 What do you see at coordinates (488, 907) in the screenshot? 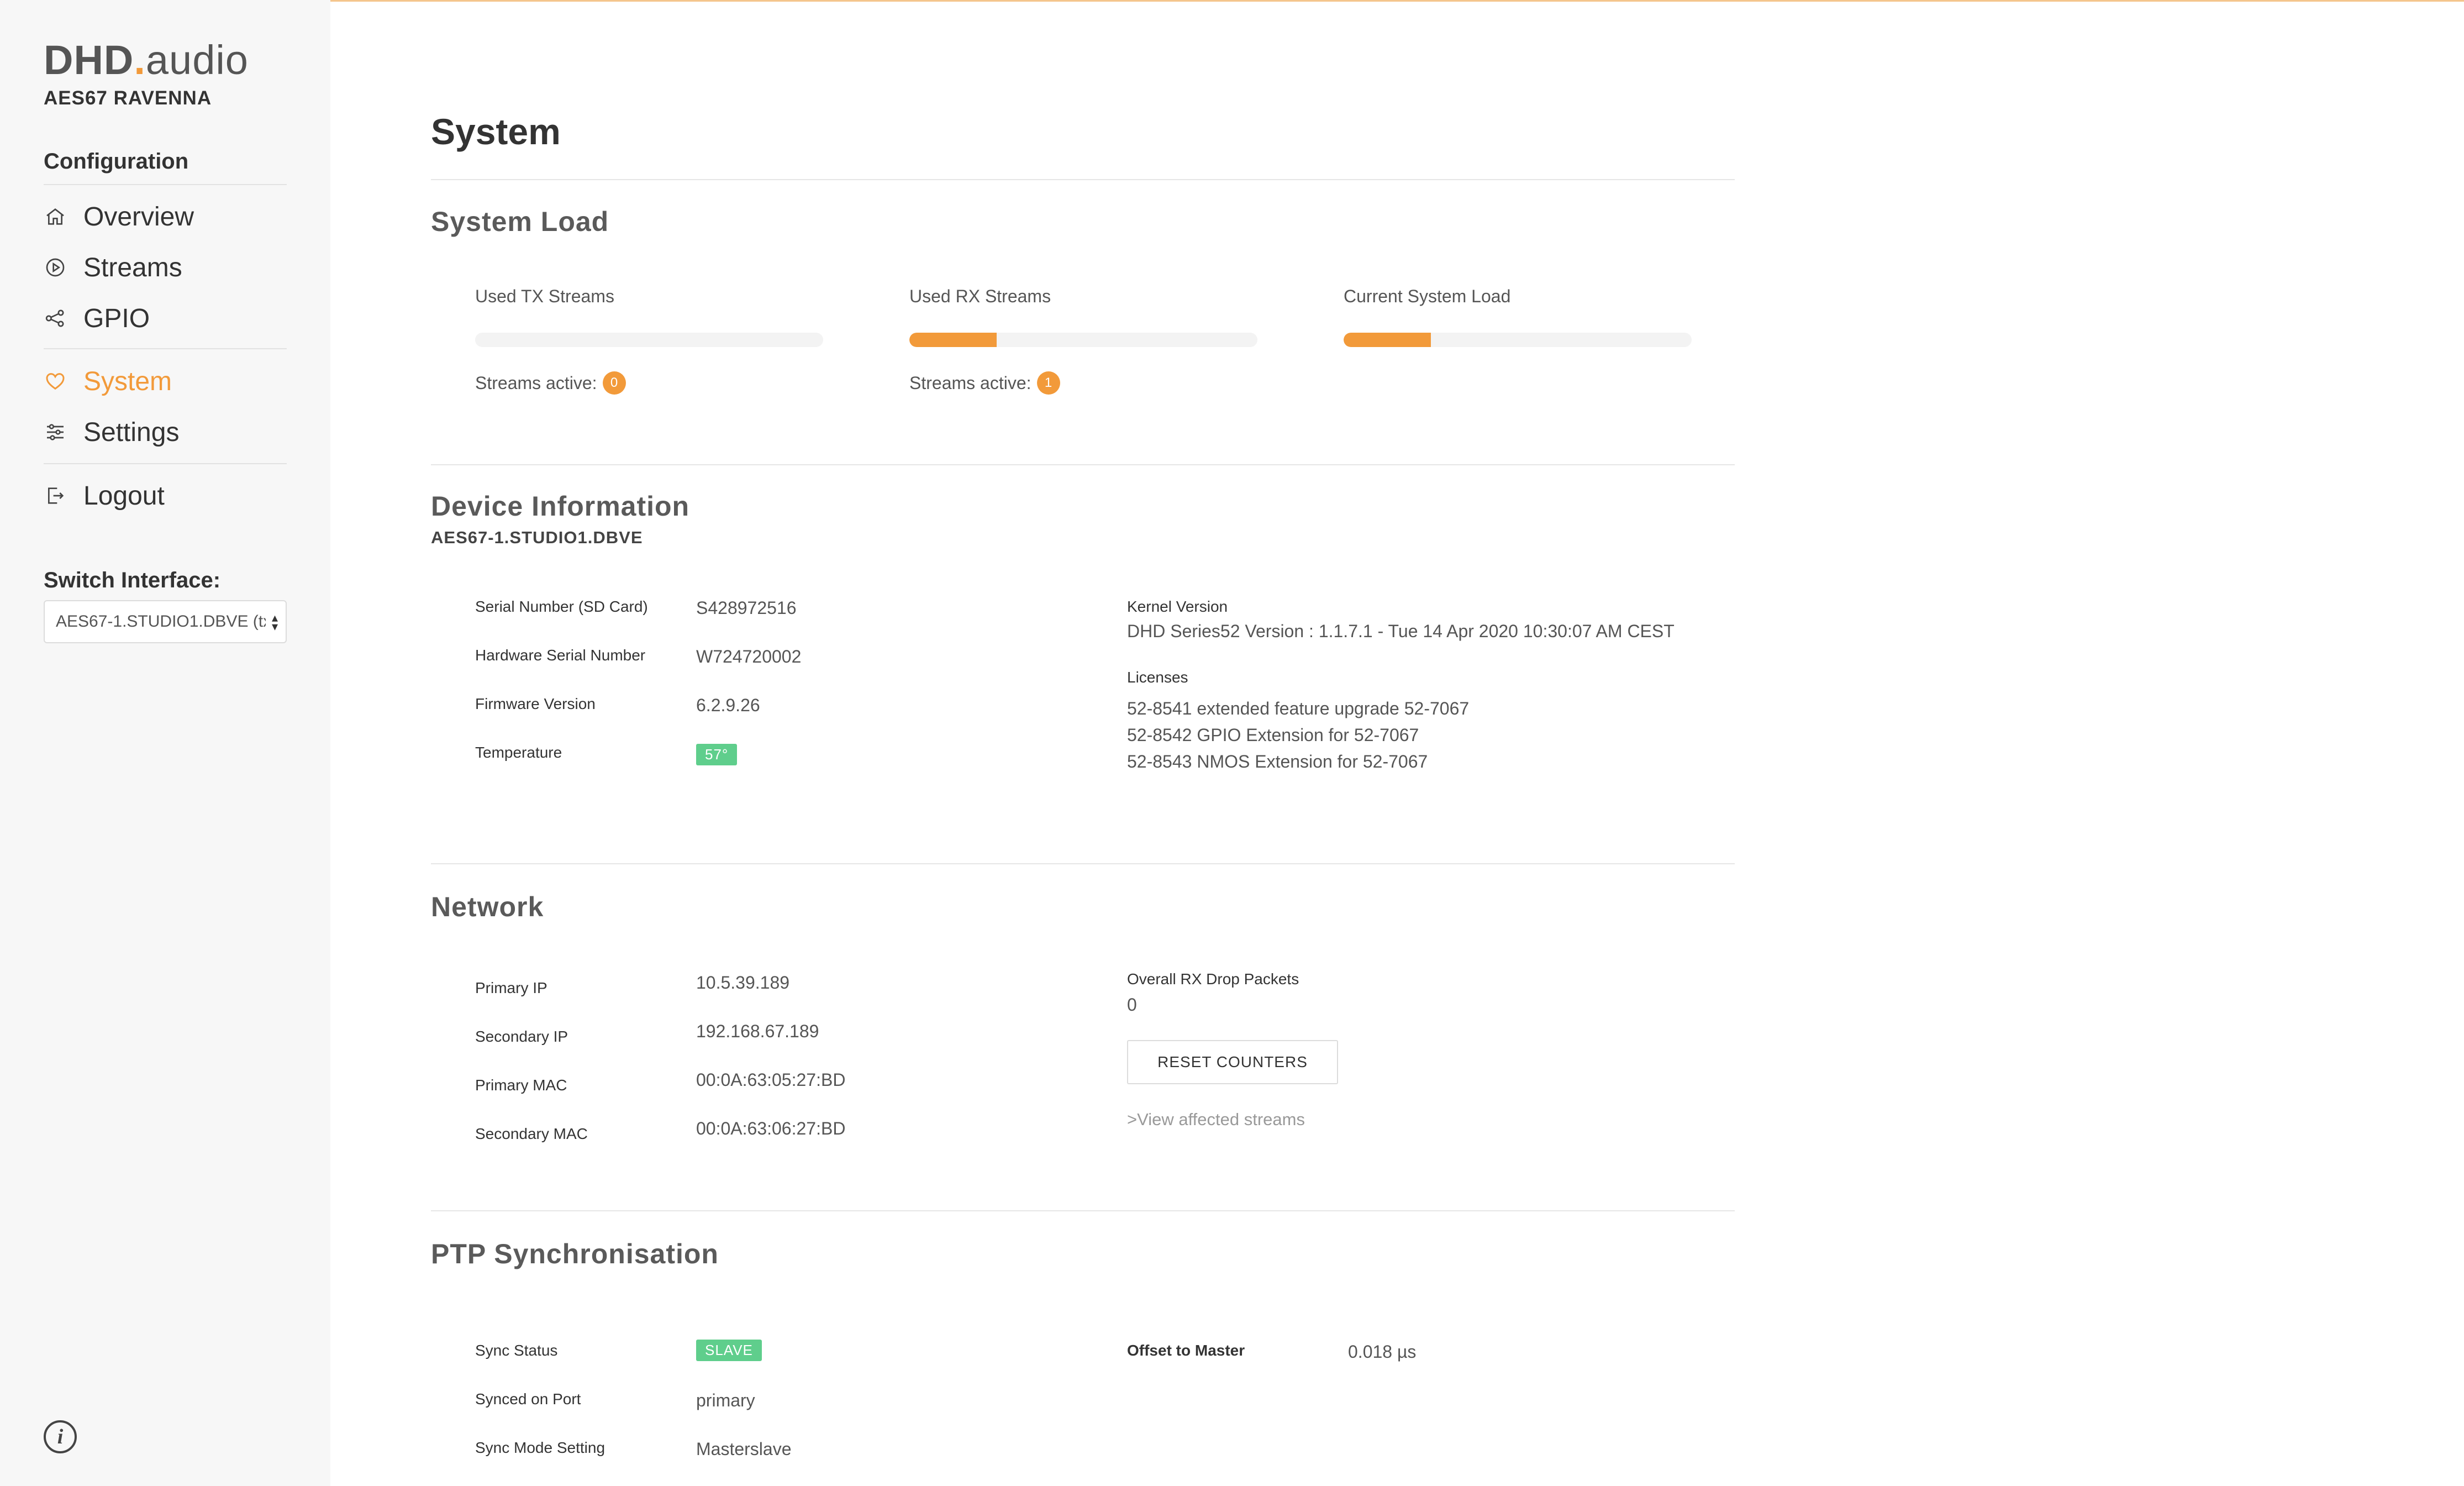
I see `network-title: Network` at bounding box center [488, 907].